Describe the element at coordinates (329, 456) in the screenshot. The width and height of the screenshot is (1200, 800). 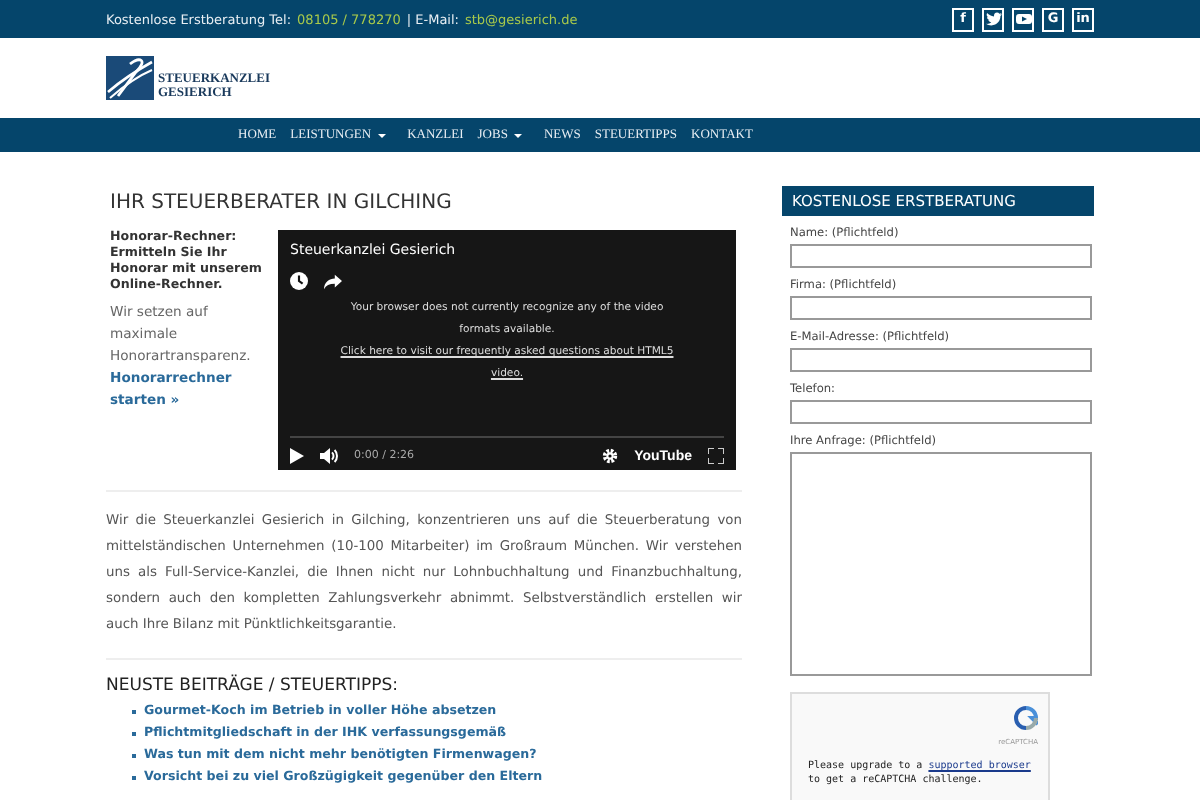
I see `volume-icon` at that location.